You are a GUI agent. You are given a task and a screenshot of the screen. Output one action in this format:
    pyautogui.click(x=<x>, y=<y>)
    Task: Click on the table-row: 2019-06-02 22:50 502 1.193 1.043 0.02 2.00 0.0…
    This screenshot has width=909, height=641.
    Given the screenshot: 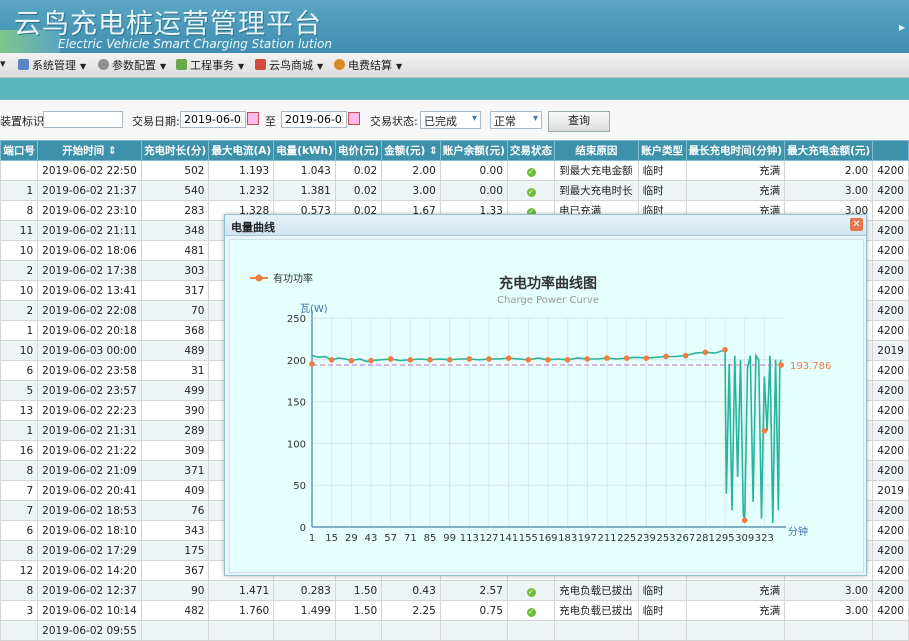 What is the action you would take?
    pyautogui.click(x=454, y=170)
    